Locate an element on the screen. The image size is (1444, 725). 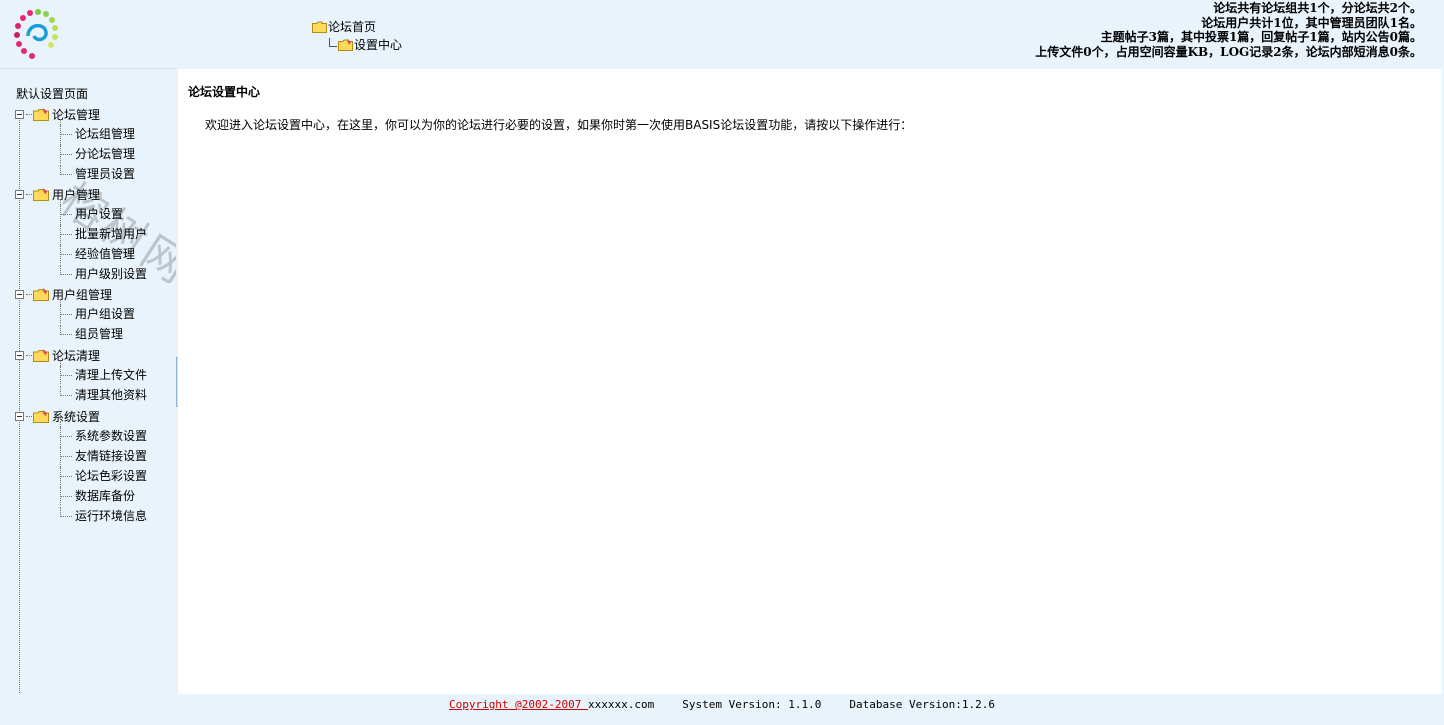
sidebar-item: 友情链接设置 is located at coordinates (103, 456).